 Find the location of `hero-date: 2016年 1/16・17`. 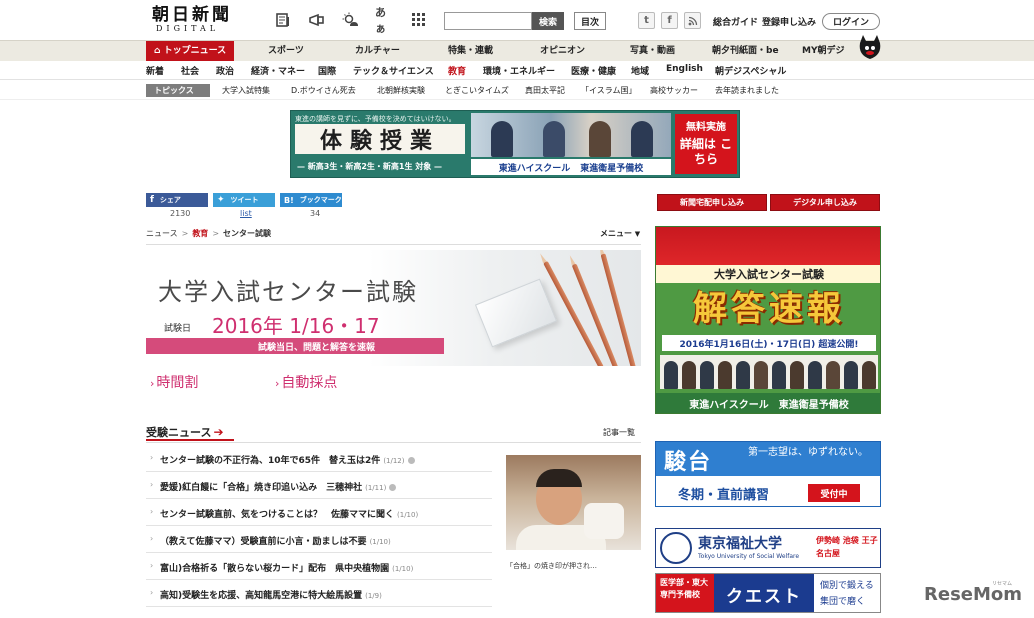

hero-date: 2016年 1/16・17 is located at coordinates (296, 326).